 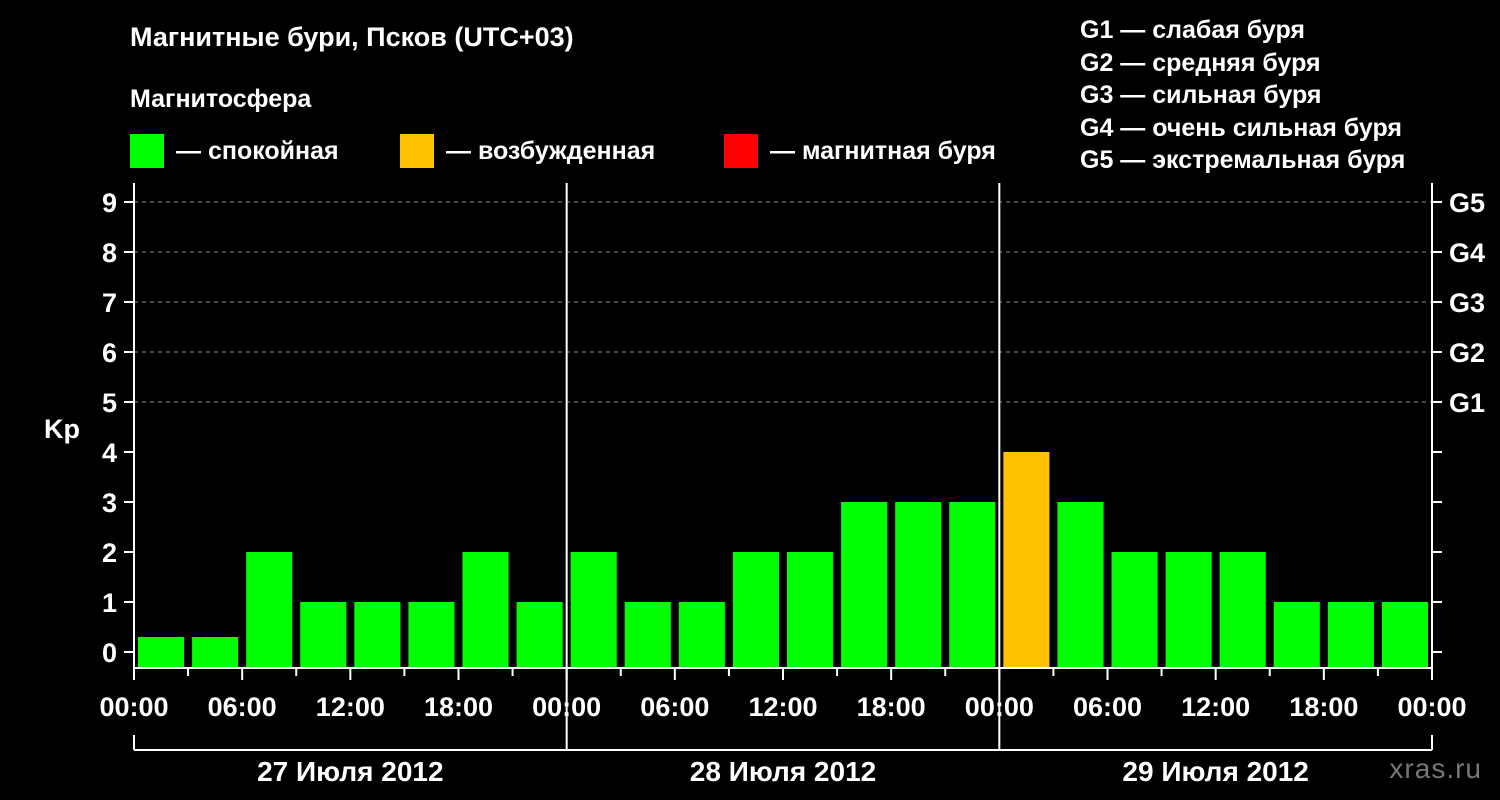 What do you see at coordinates (62, 429) in the screenshot?
I see `y-axis-label: Kp` at bounding box center [62, 429].